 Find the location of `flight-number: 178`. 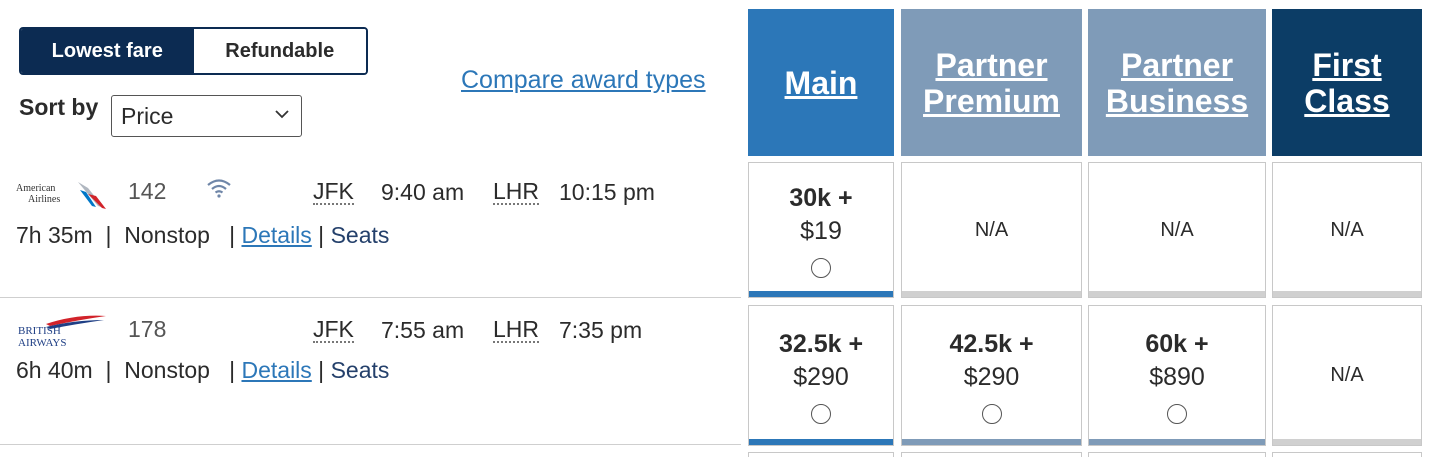

flight-number: 178 is located at coordinates (147, 329).